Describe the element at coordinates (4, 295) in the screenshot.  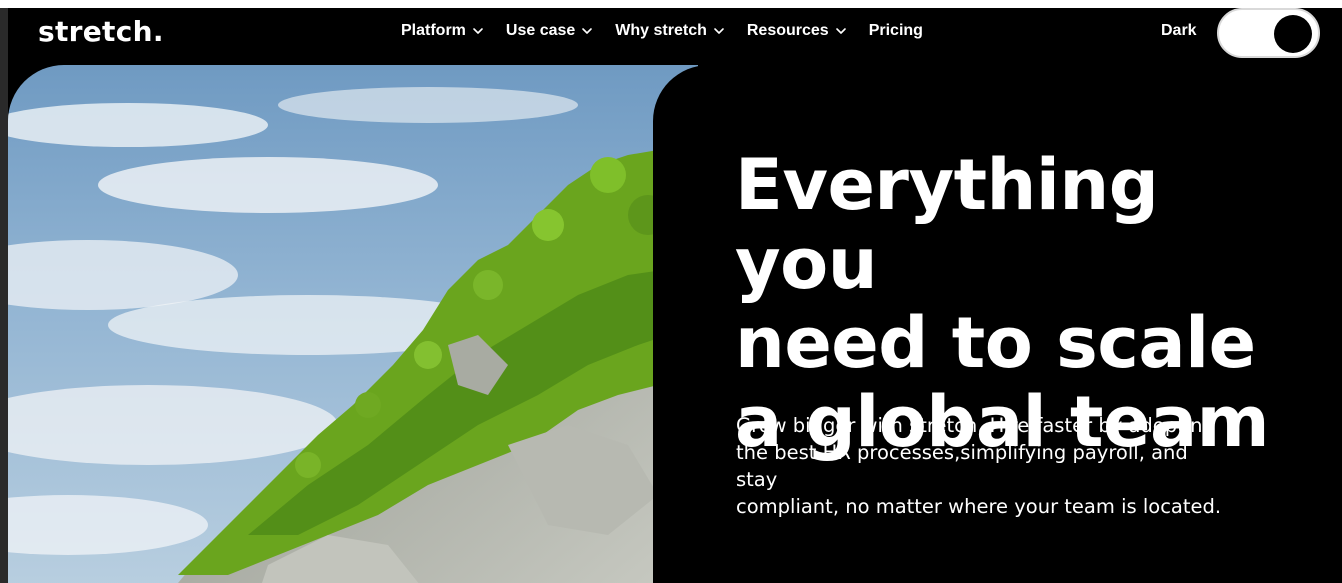
I see `left-edge-strip` at that location.